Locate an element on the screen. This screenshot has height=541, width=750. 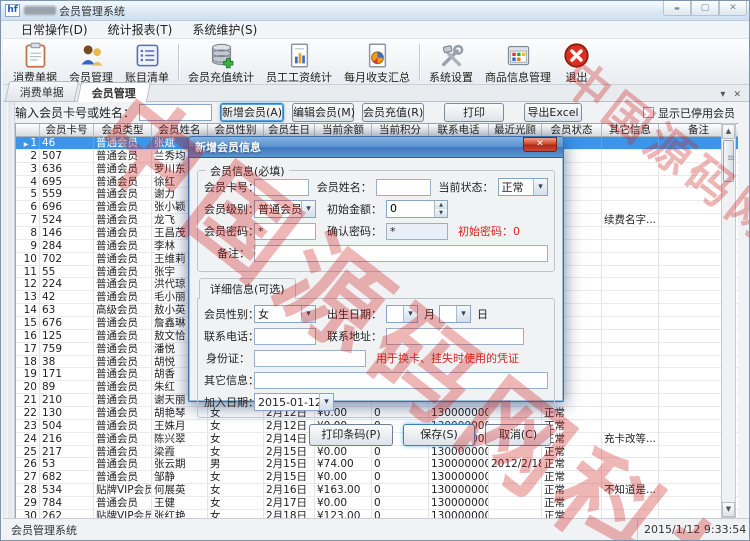
toolbar-button: 员工工资统计 is located at coordinates (299, 62).